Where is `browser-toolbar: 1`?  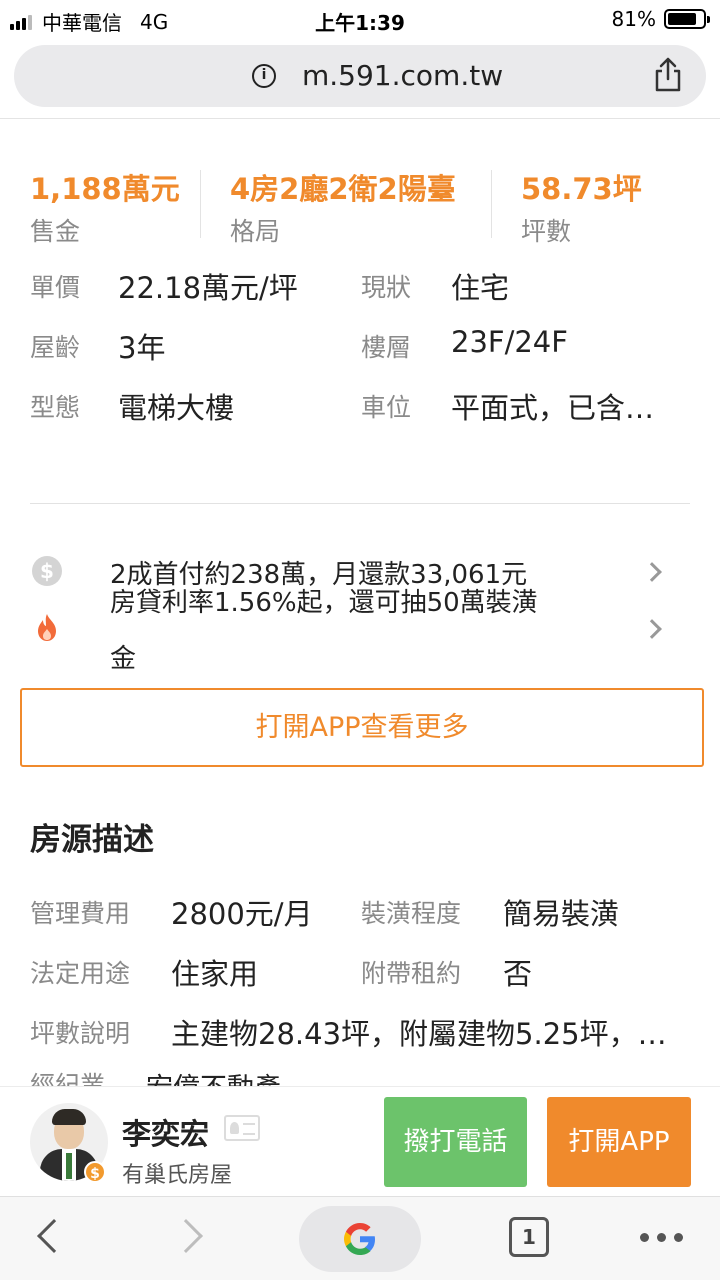
browser-toolbar: 1 is located at coordinates (360, 1238).